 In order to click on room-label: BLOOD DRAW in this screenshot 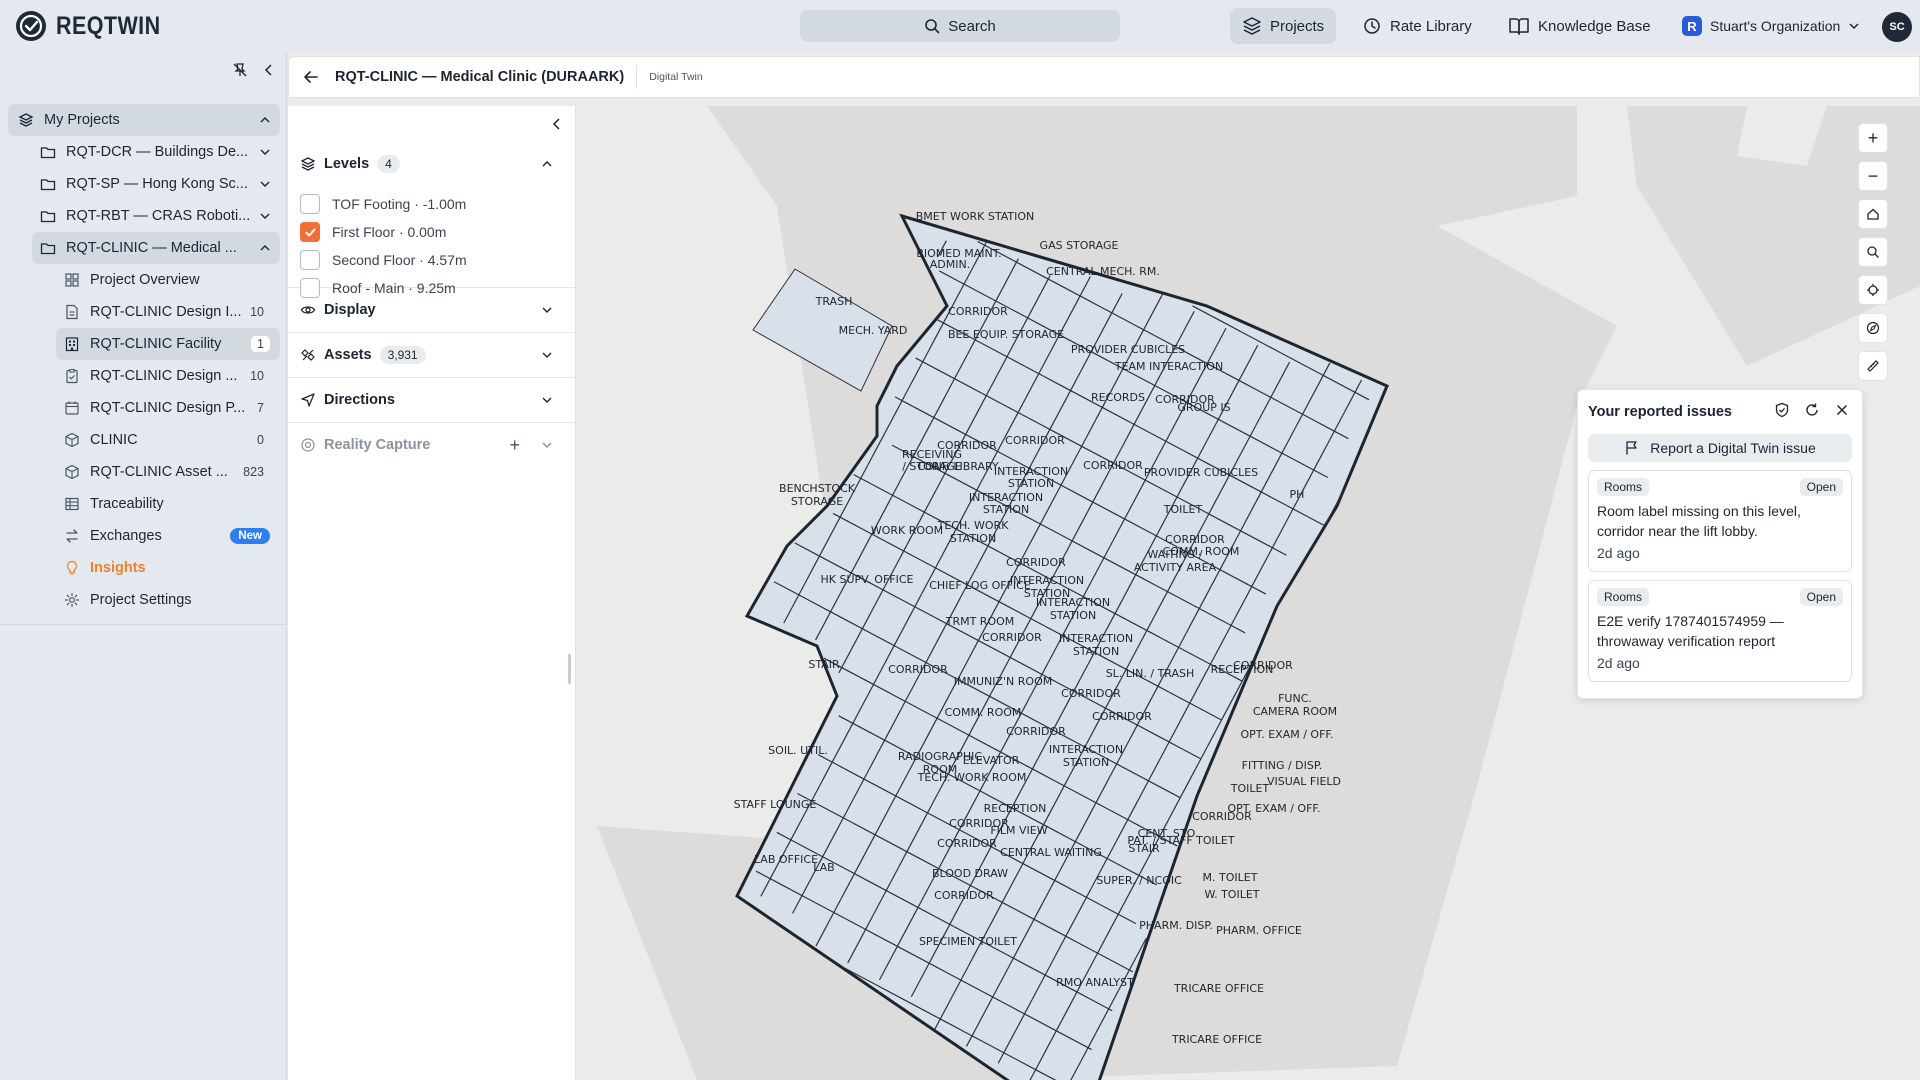, I will do `click(970, 873)`.